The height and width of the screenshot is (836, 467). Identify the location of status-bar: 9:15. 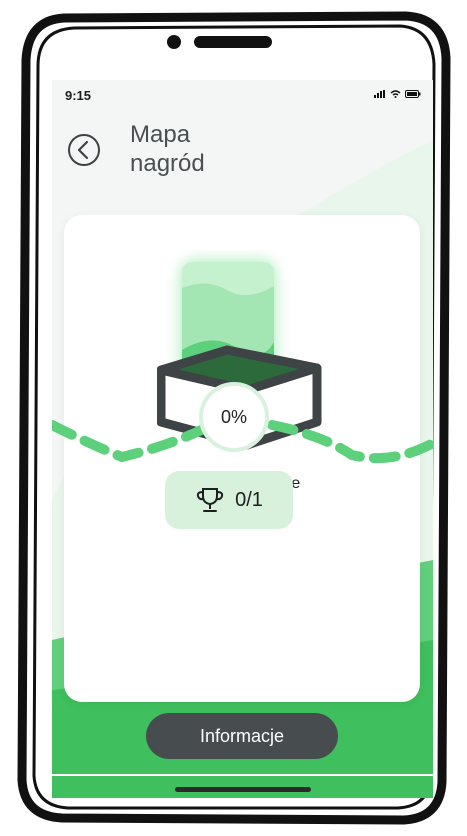
(242, 94).